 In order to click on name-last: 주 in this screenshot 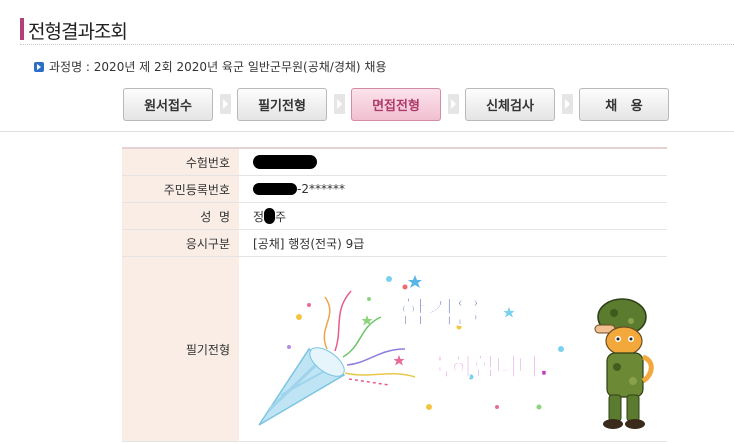, I will do `click(281, 216)`.